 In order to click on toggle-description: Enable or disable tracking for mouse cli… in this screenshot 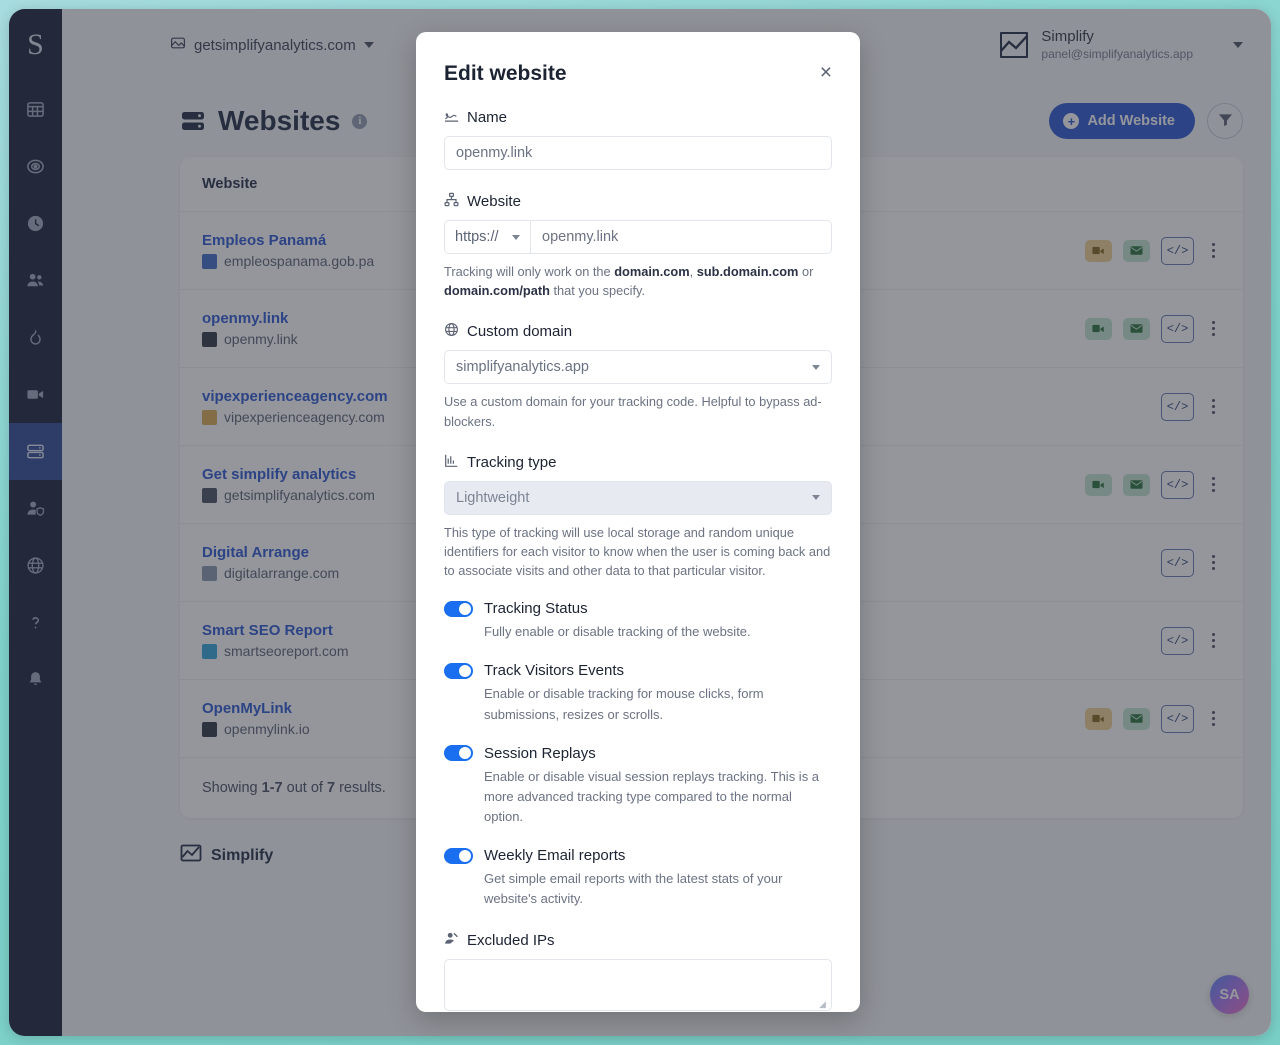, I will do `click(624, 704)`.